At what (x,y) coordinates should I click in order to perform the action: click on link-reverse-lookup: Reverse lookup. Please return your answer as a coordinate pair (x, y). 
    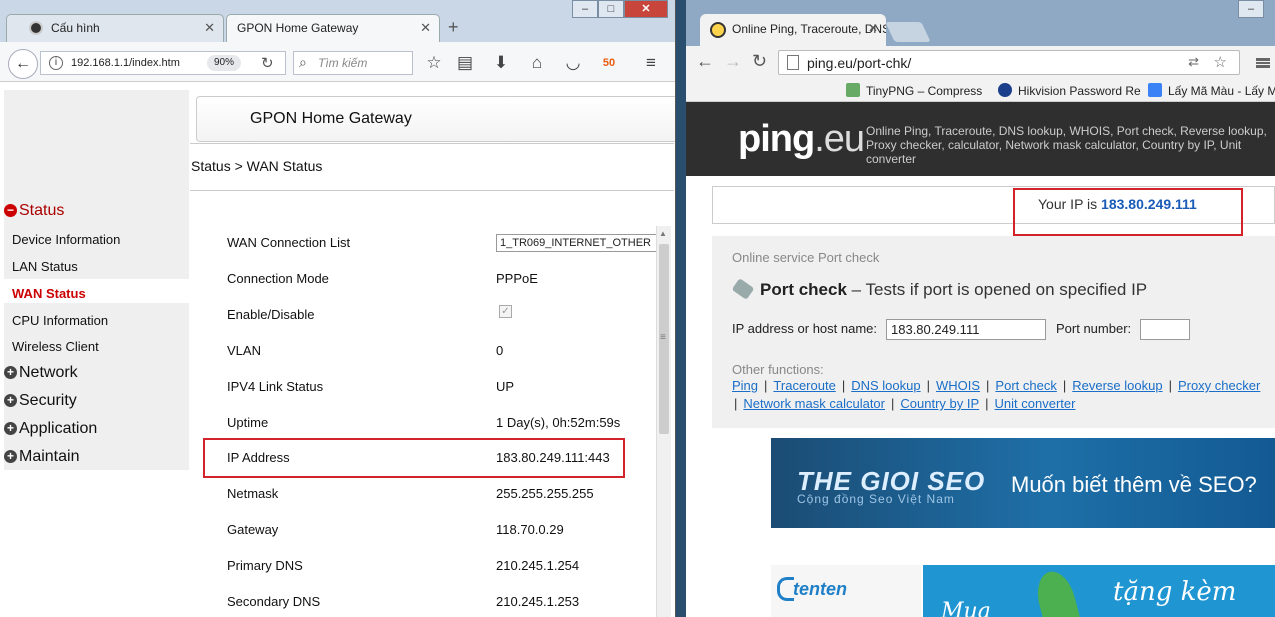
    Looking at the image, I should click on (1117, 385).